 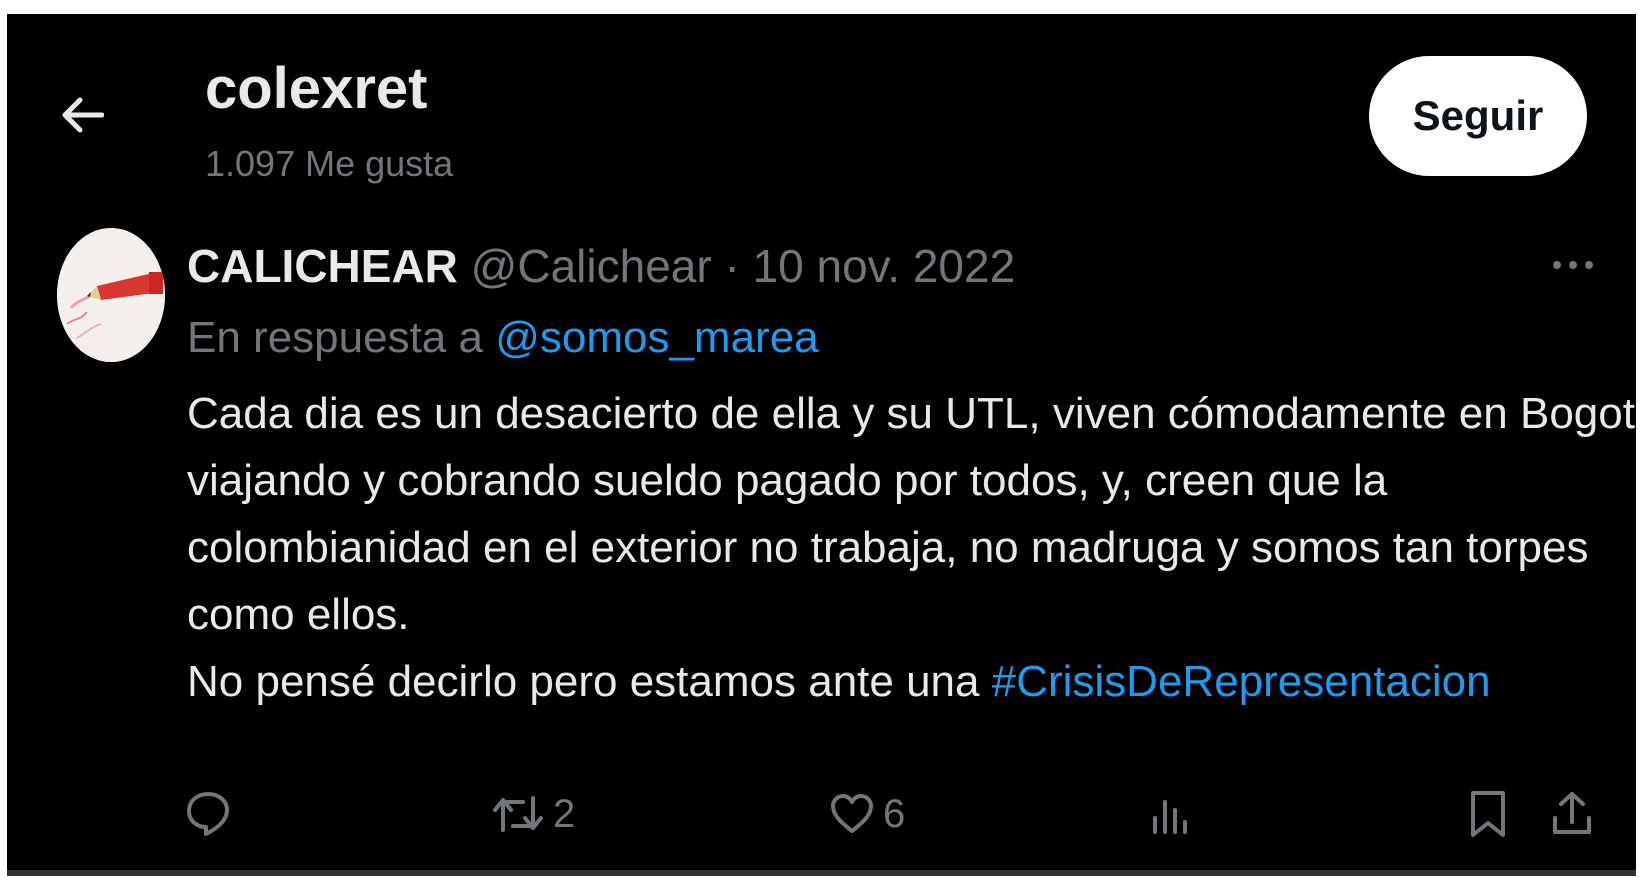 I want to click on reply-button, so click(x=212, y=814).